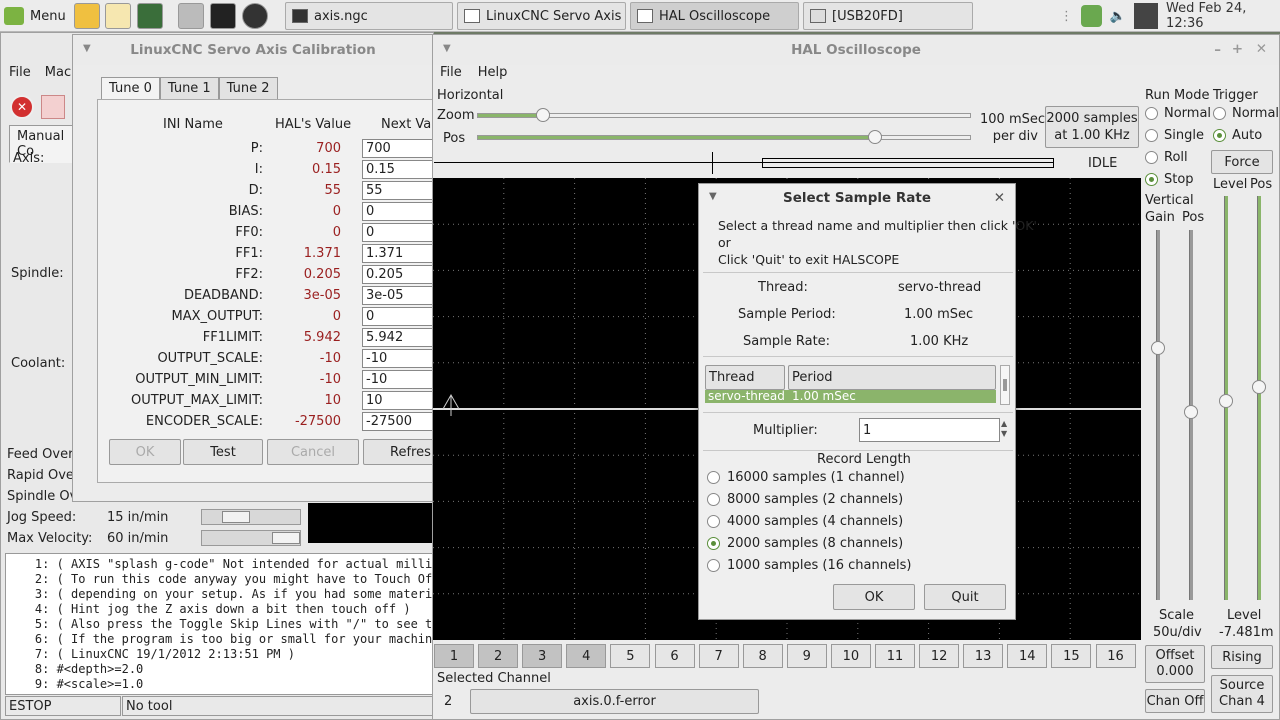  I want to click on source-button: Source Chan 4, so click(1242, 694).